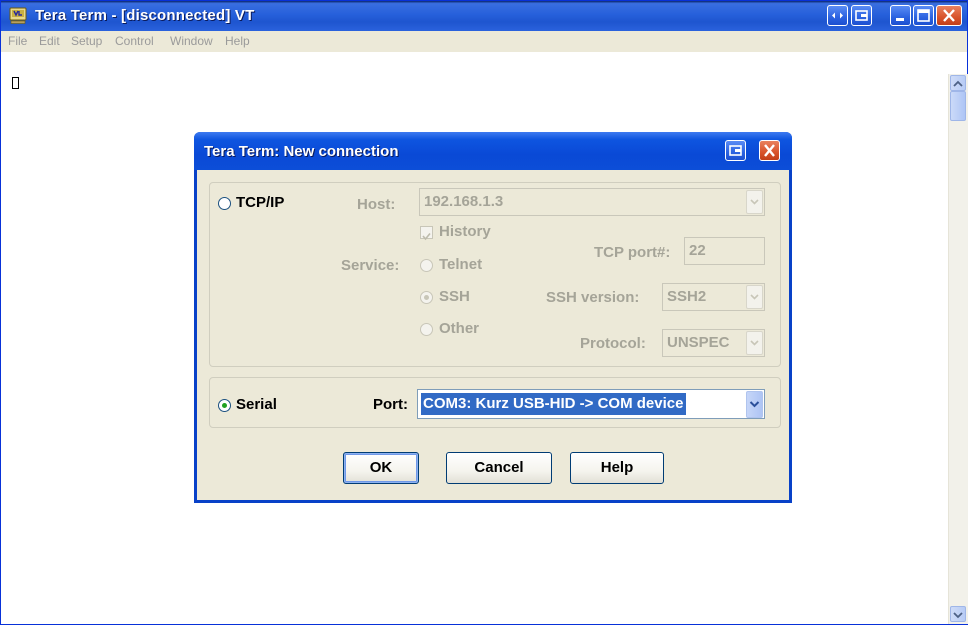 The image size is (968, 626). I want to click on ok-button: OK, so click(381, 468).